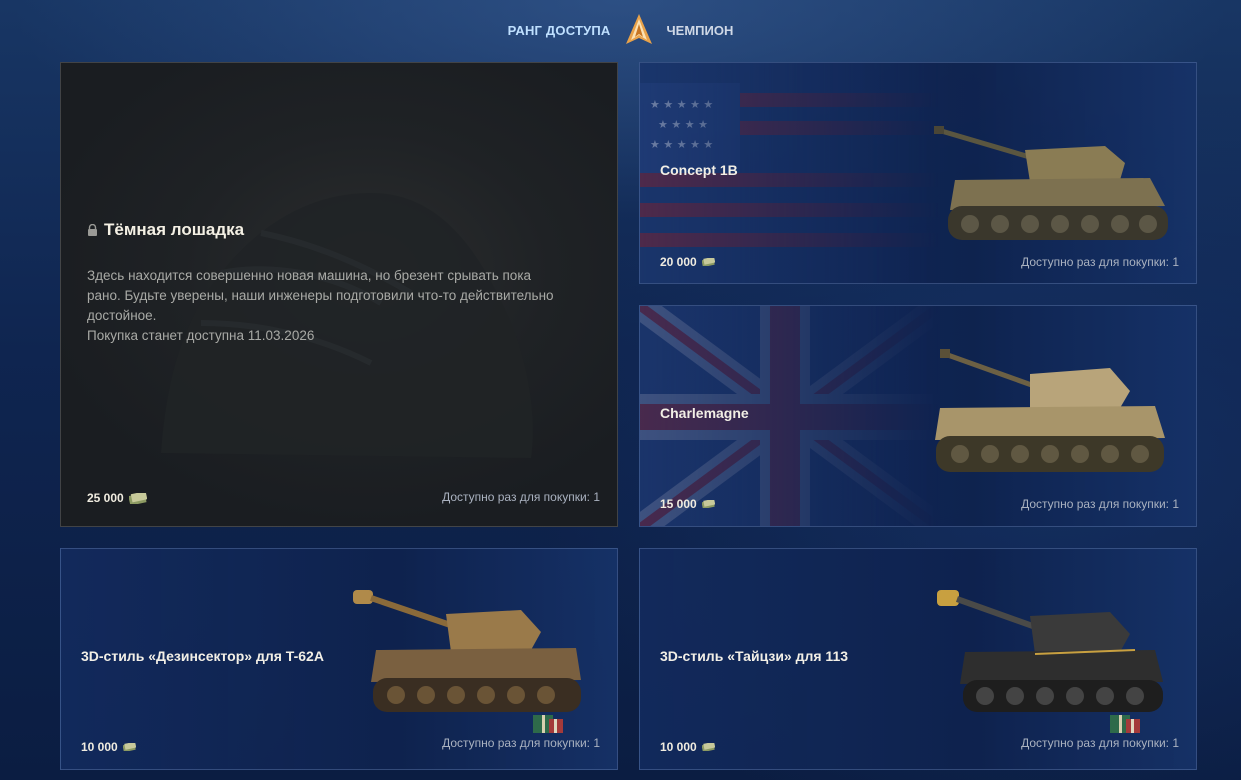  Describe the element at coordinates (202, 656) in the screenshot. I see `style-t62a-title: 3D-стиль «Дезинсектор» для T-62A` at that location.